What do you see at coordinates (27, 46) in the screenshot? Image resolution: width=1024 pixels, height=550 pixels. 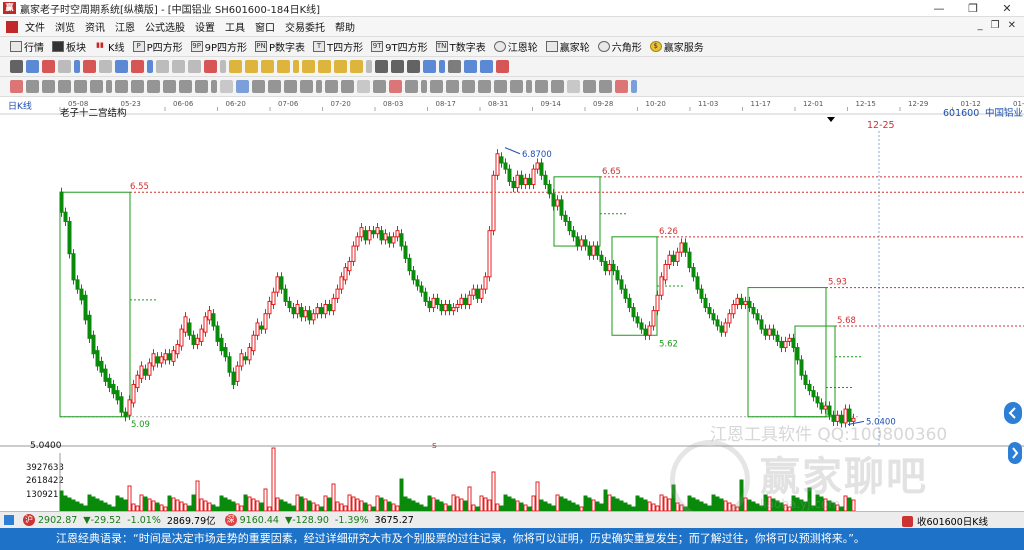 I see `toolbar-quotes-button: 行情` at bounding box center [27, 46].